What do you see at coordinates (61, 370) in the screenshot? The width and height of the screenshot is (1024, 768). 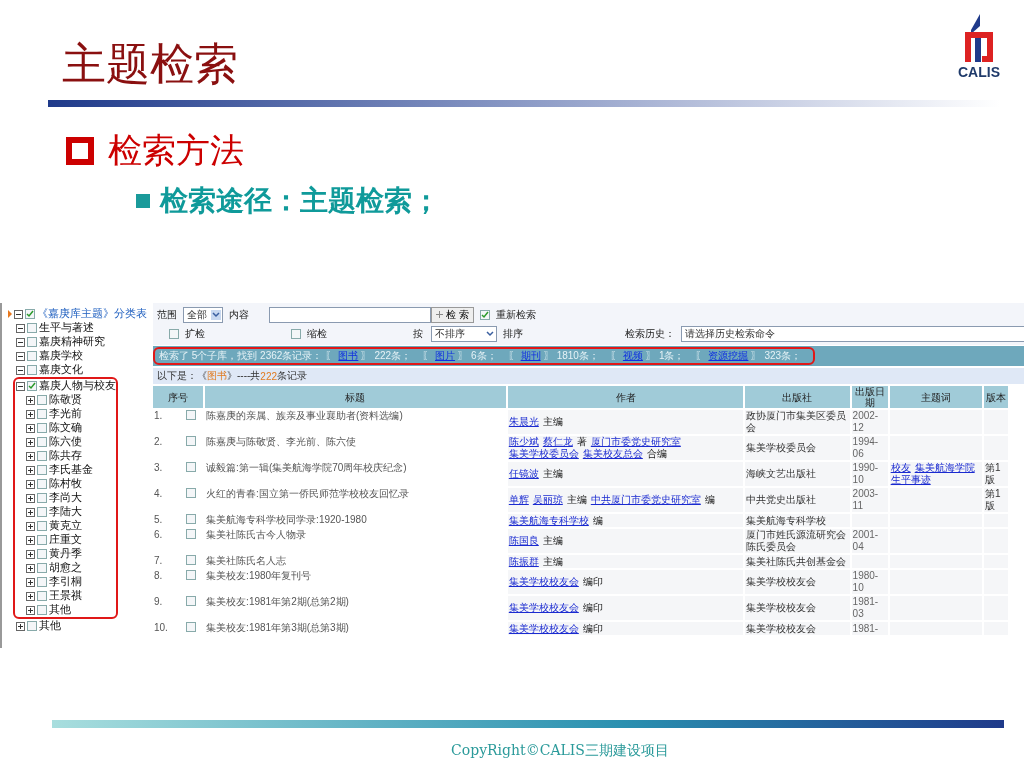 I see `tree-item: 嘉庚文化` at bounding box center [61, 370].